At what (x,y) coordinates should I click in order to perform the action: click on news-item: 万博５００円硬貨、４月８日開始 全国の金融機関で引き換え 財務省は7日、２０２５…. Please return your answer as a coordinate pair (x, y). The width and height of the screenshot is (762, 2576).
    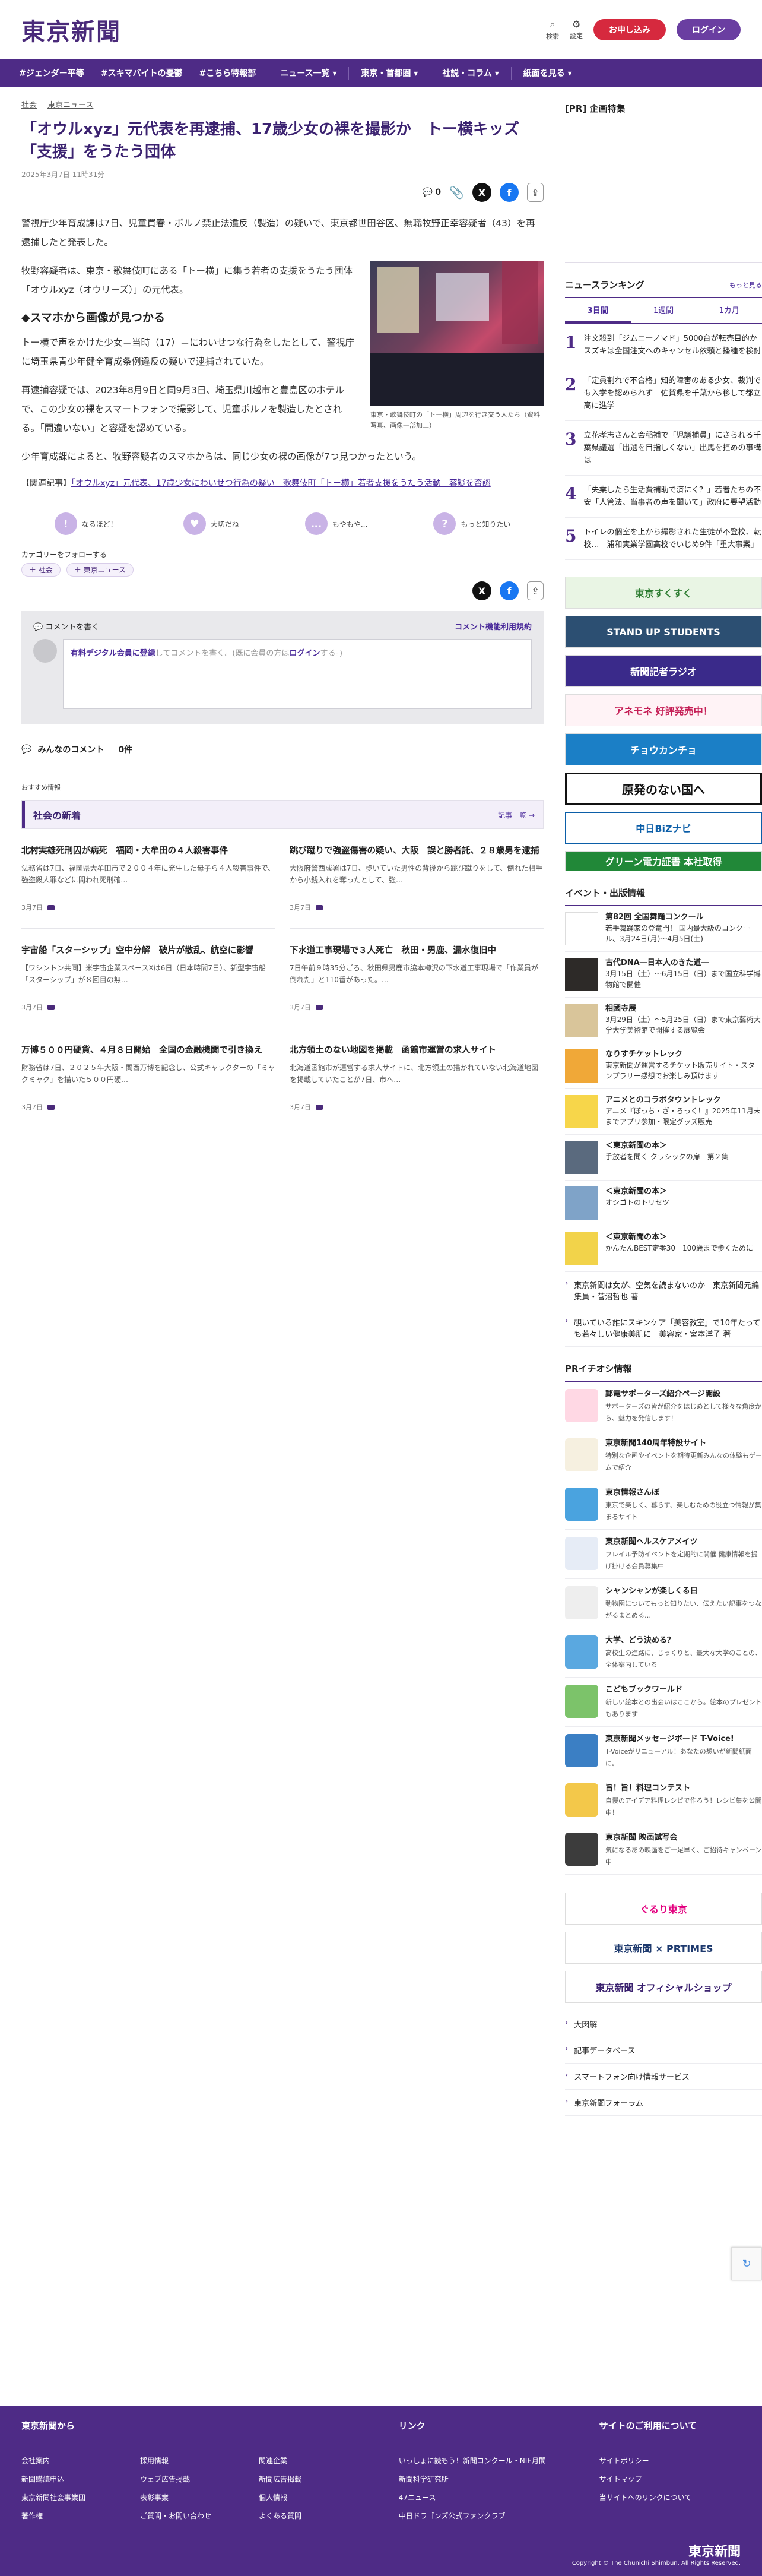
    Looking at the image, I should click on (148, 1078).